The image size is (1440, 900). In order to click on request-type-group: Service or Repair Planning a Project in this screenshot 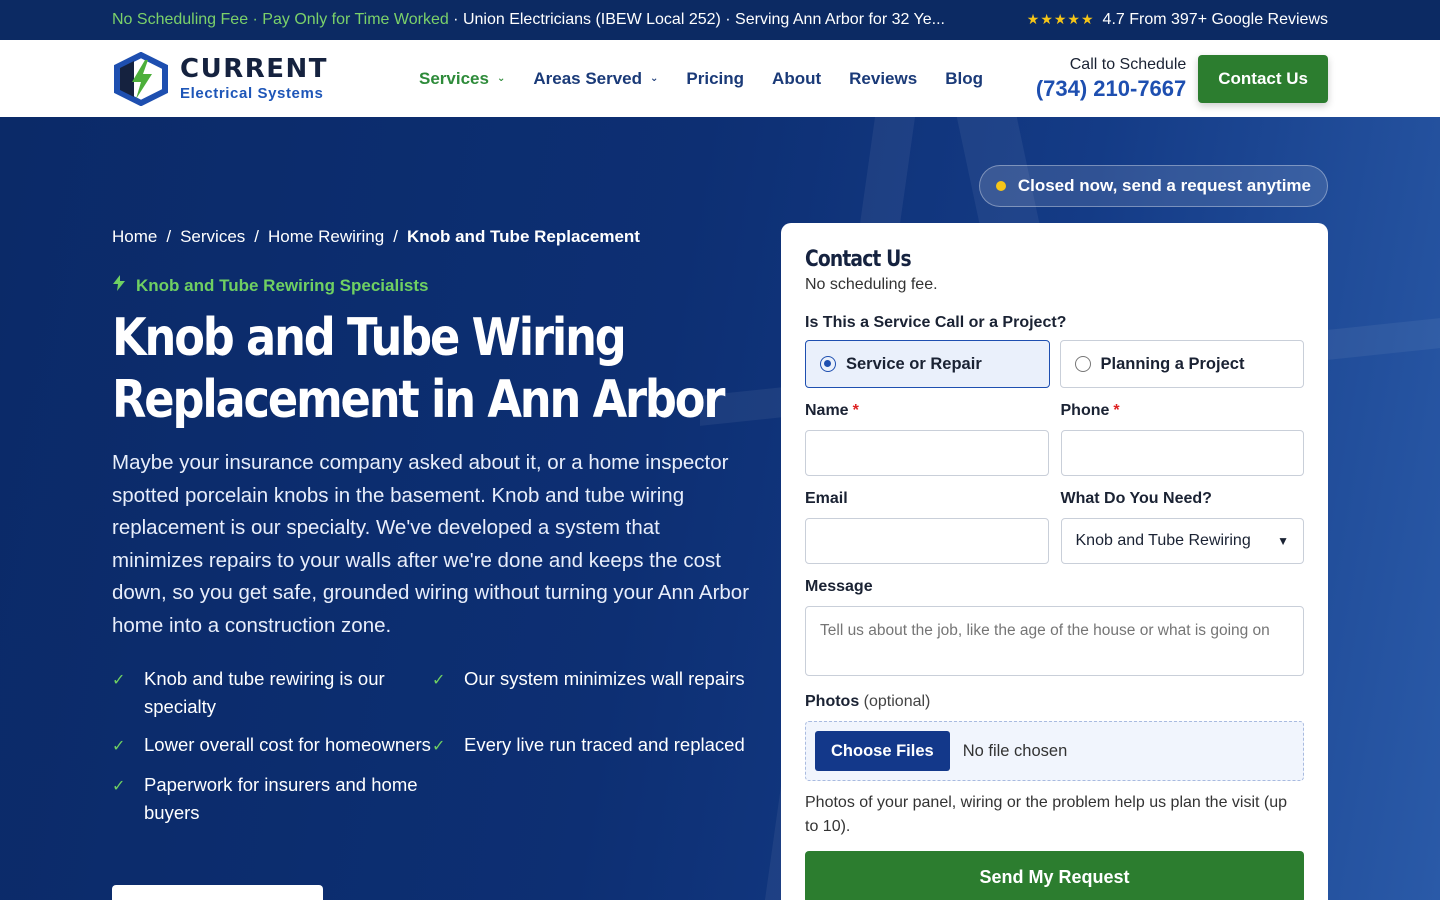, I will do `click(1054, 364)`.